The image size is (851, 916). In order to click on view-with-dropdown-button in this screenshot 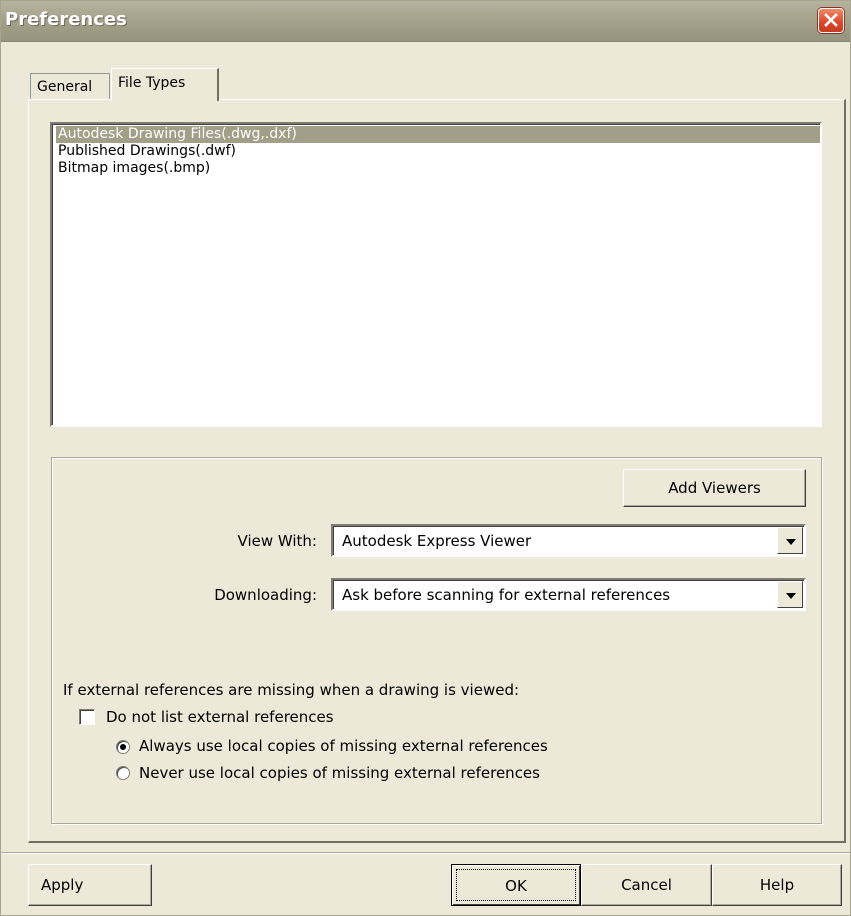, I will do `click(790, 540)`.